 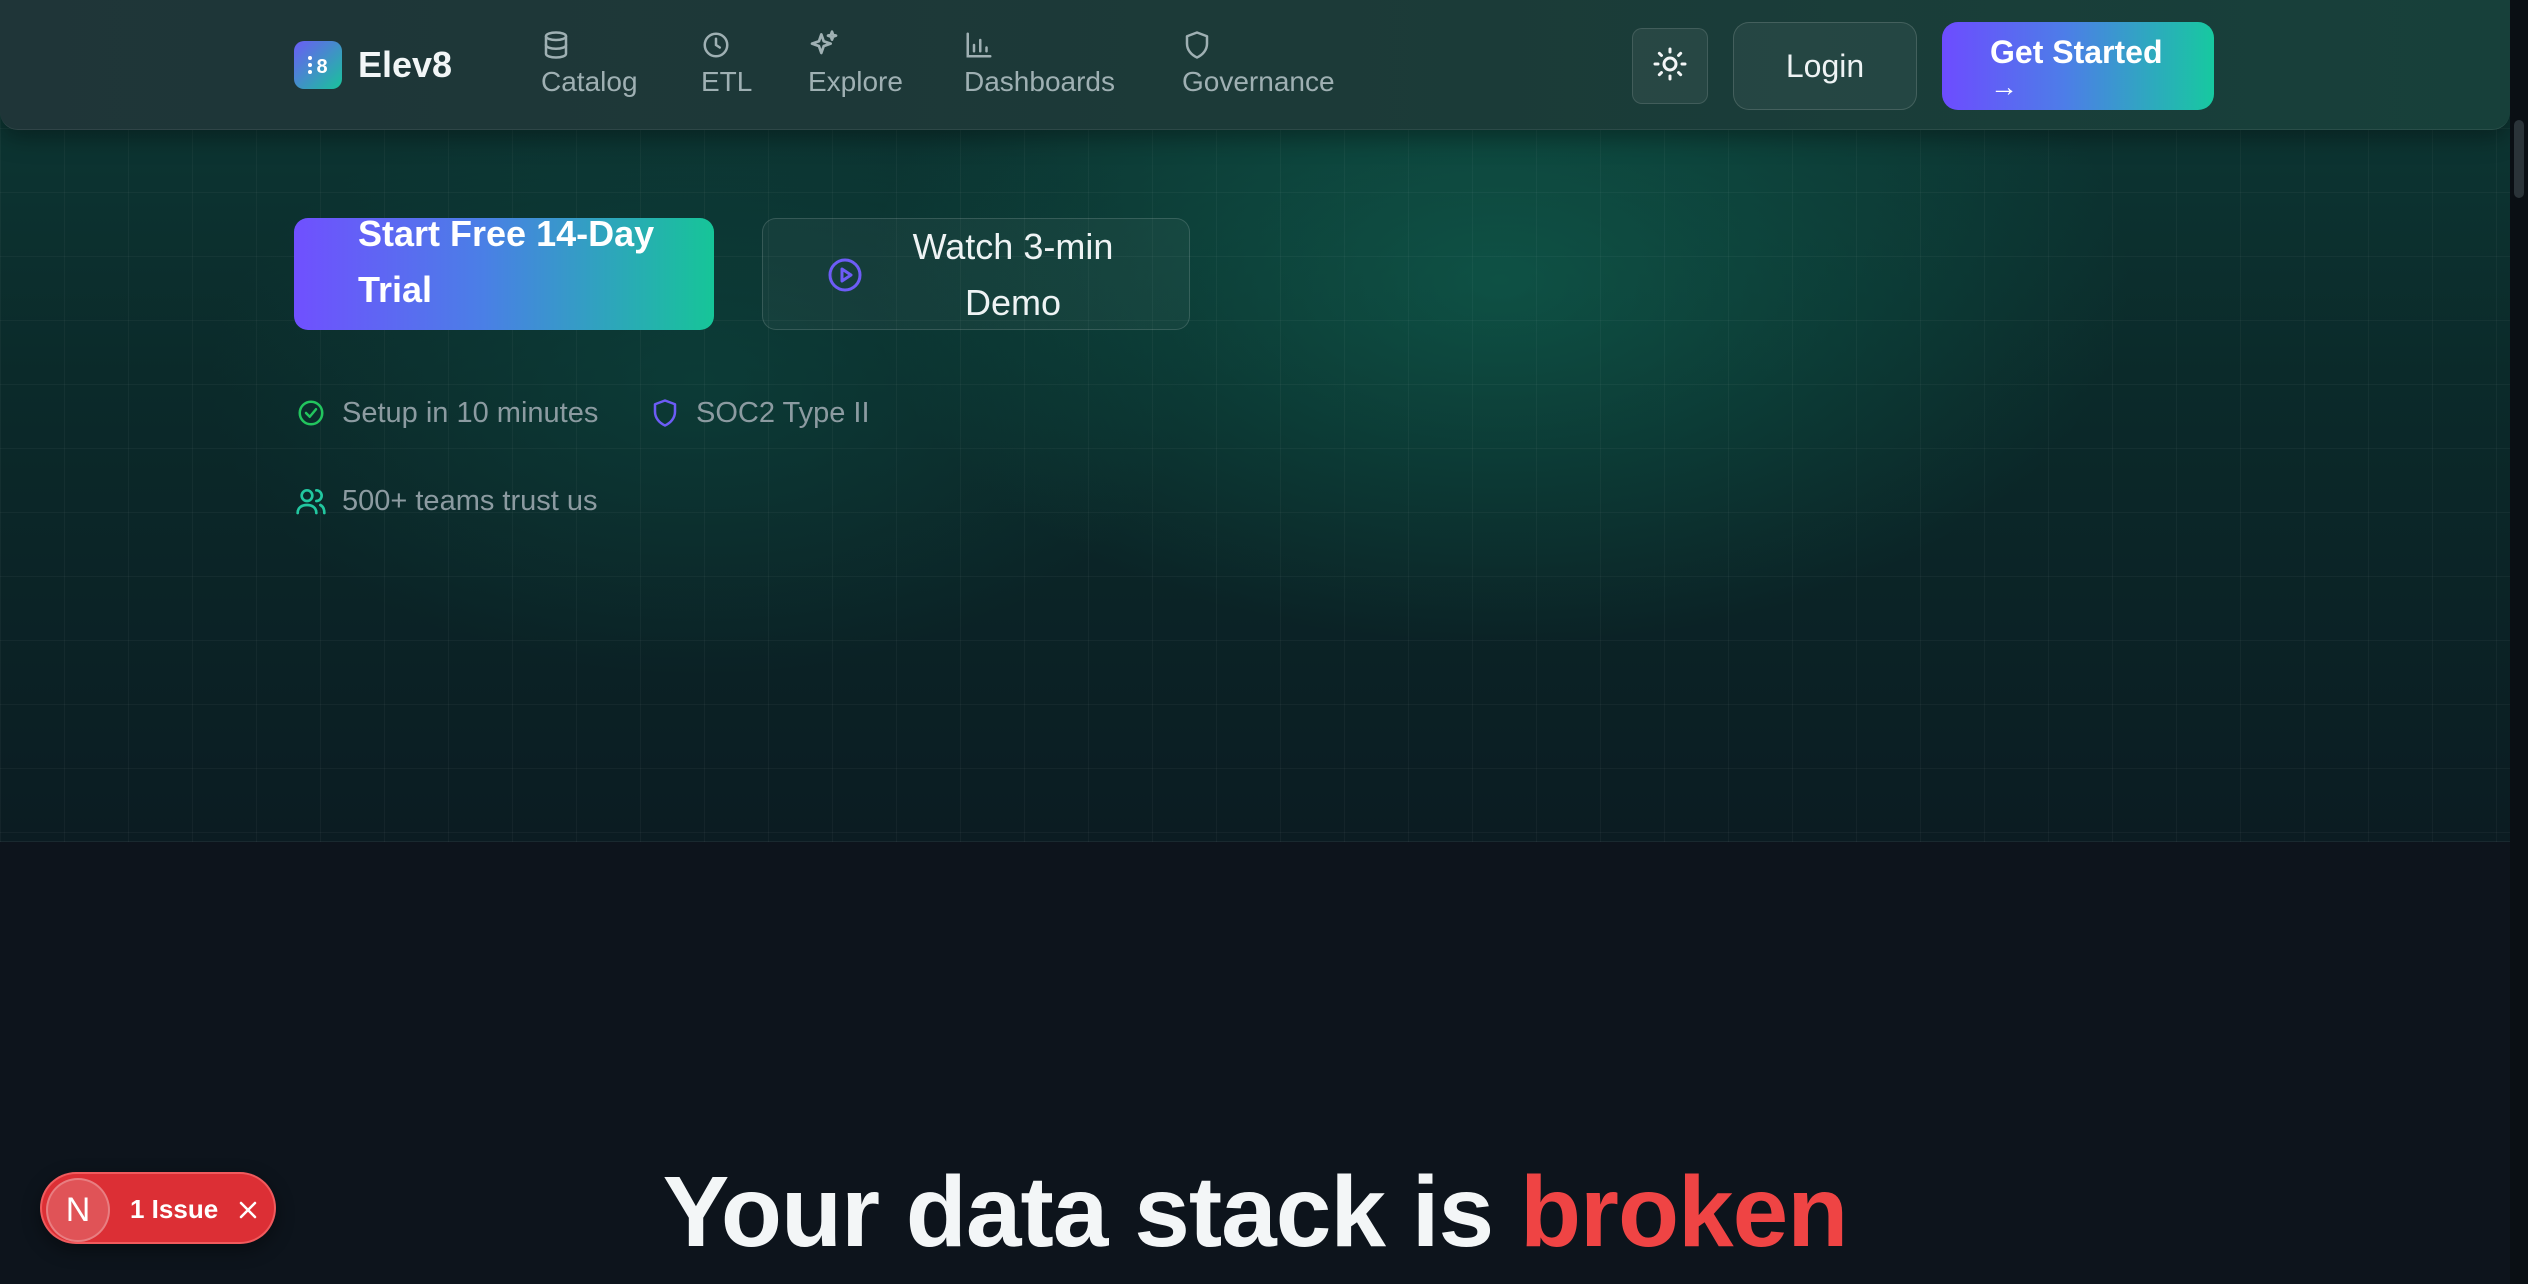 What do you see at coordinates (1258, 63) in the screenshot?
I see `nav-item-governance: Governance` at bounding box center [1258, 63].